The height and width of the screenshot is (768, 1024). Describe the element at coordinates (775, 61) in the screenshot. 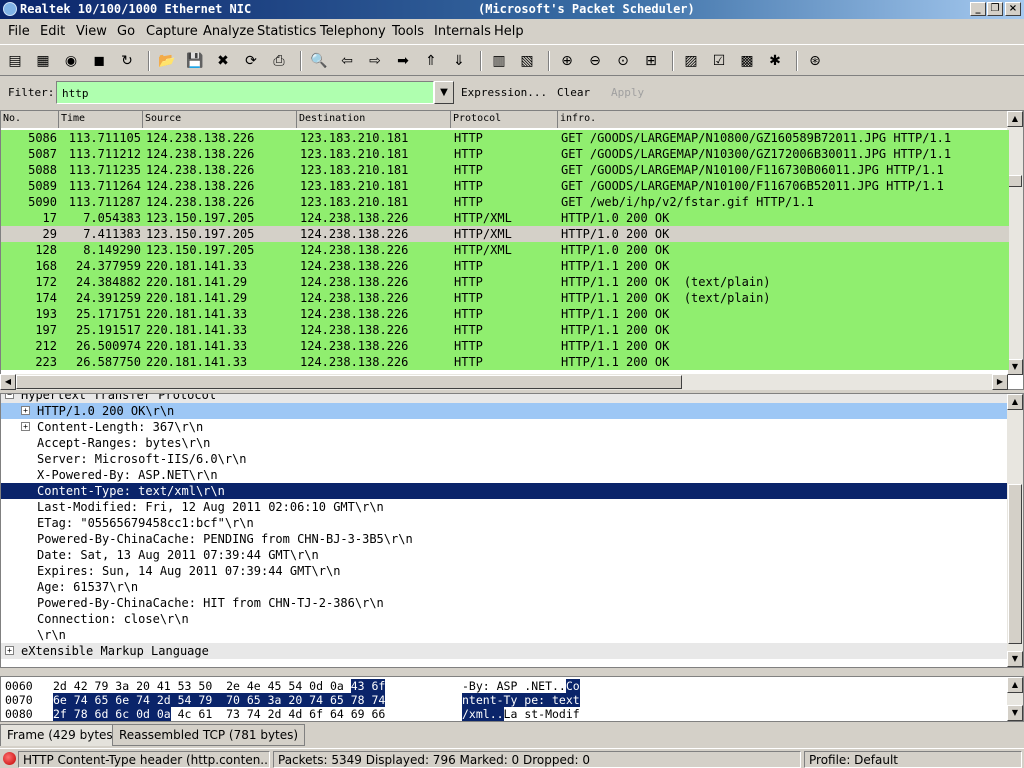

I see `preferences-icon: ✱` at that location.